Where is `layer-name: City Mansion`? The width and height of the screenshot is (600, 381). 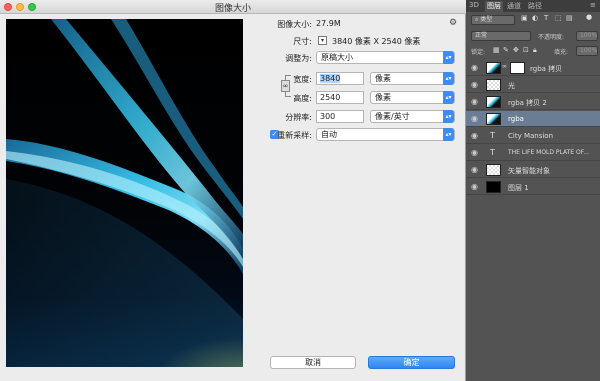 layer-name: City Mansion is located at coordinates (531, 136).